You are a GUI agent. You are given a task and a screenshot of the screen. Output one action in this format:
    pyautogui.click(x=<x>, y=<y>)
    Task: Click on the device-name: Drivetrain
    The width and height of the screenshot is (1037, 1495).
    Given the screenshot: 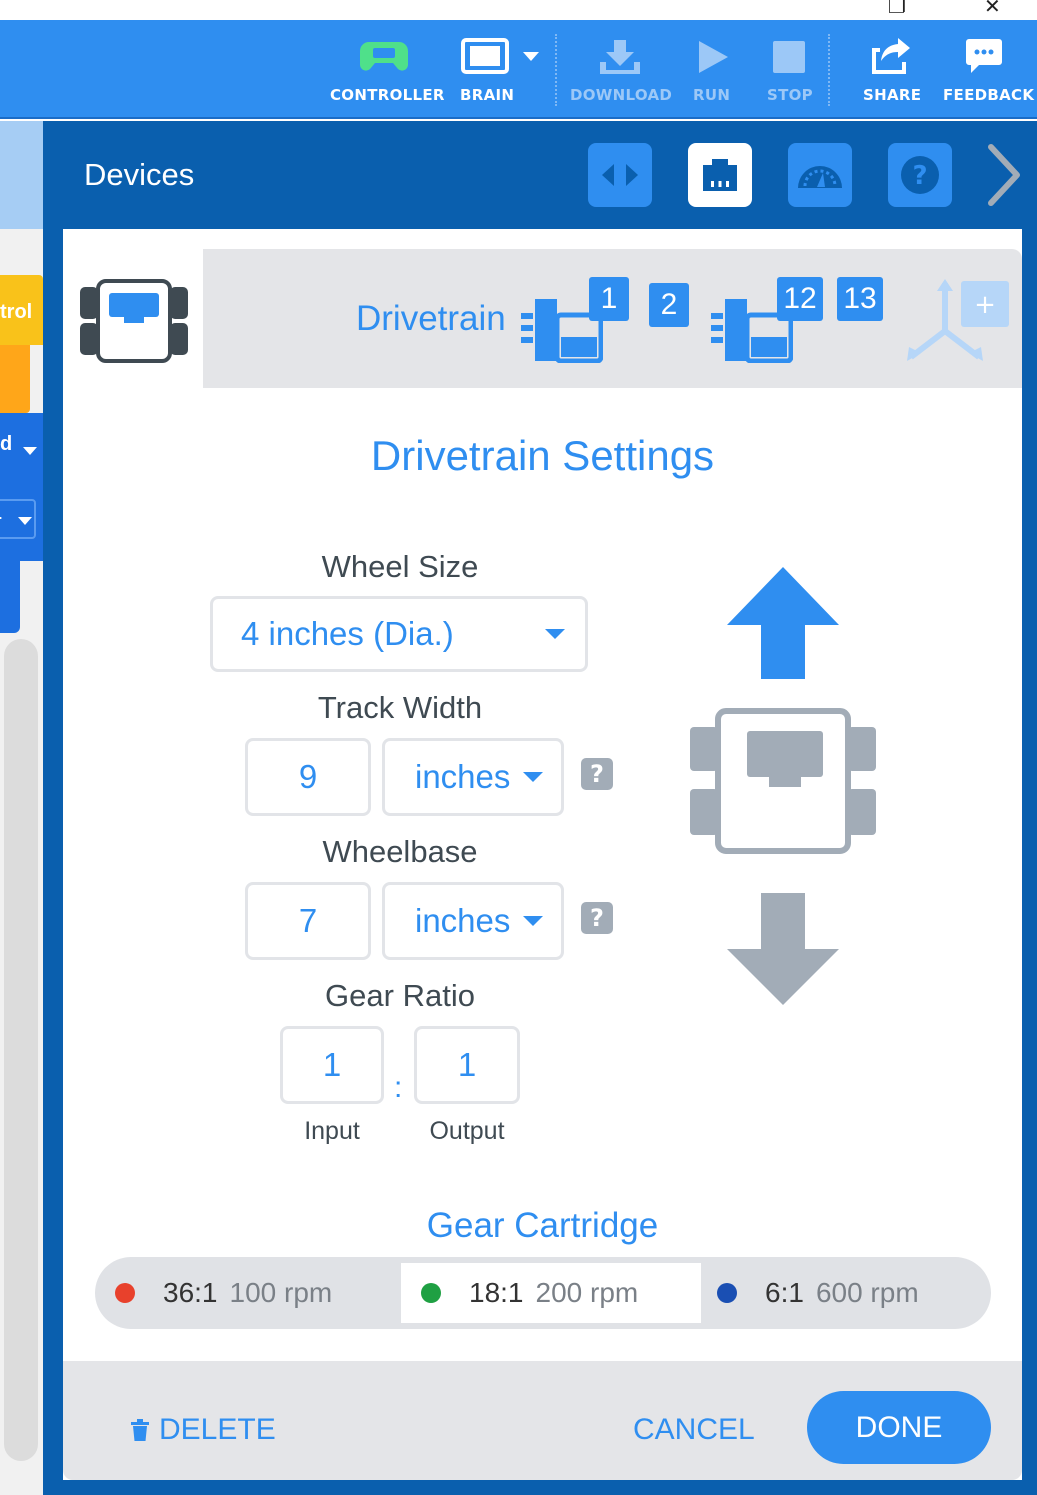 What is the action you would take?
    pyautogui.click(x=431, y=318)
    